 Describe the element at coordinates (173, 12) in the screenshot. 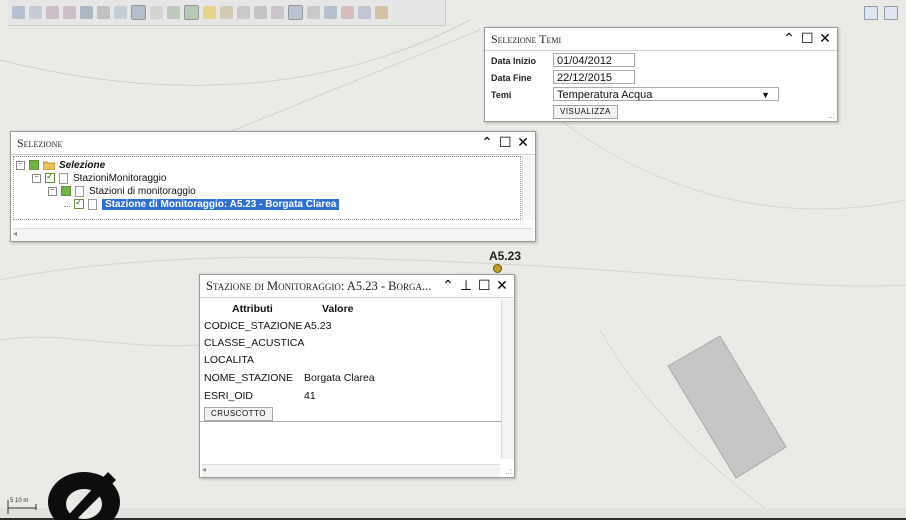

I see `layers-icon` at that location.